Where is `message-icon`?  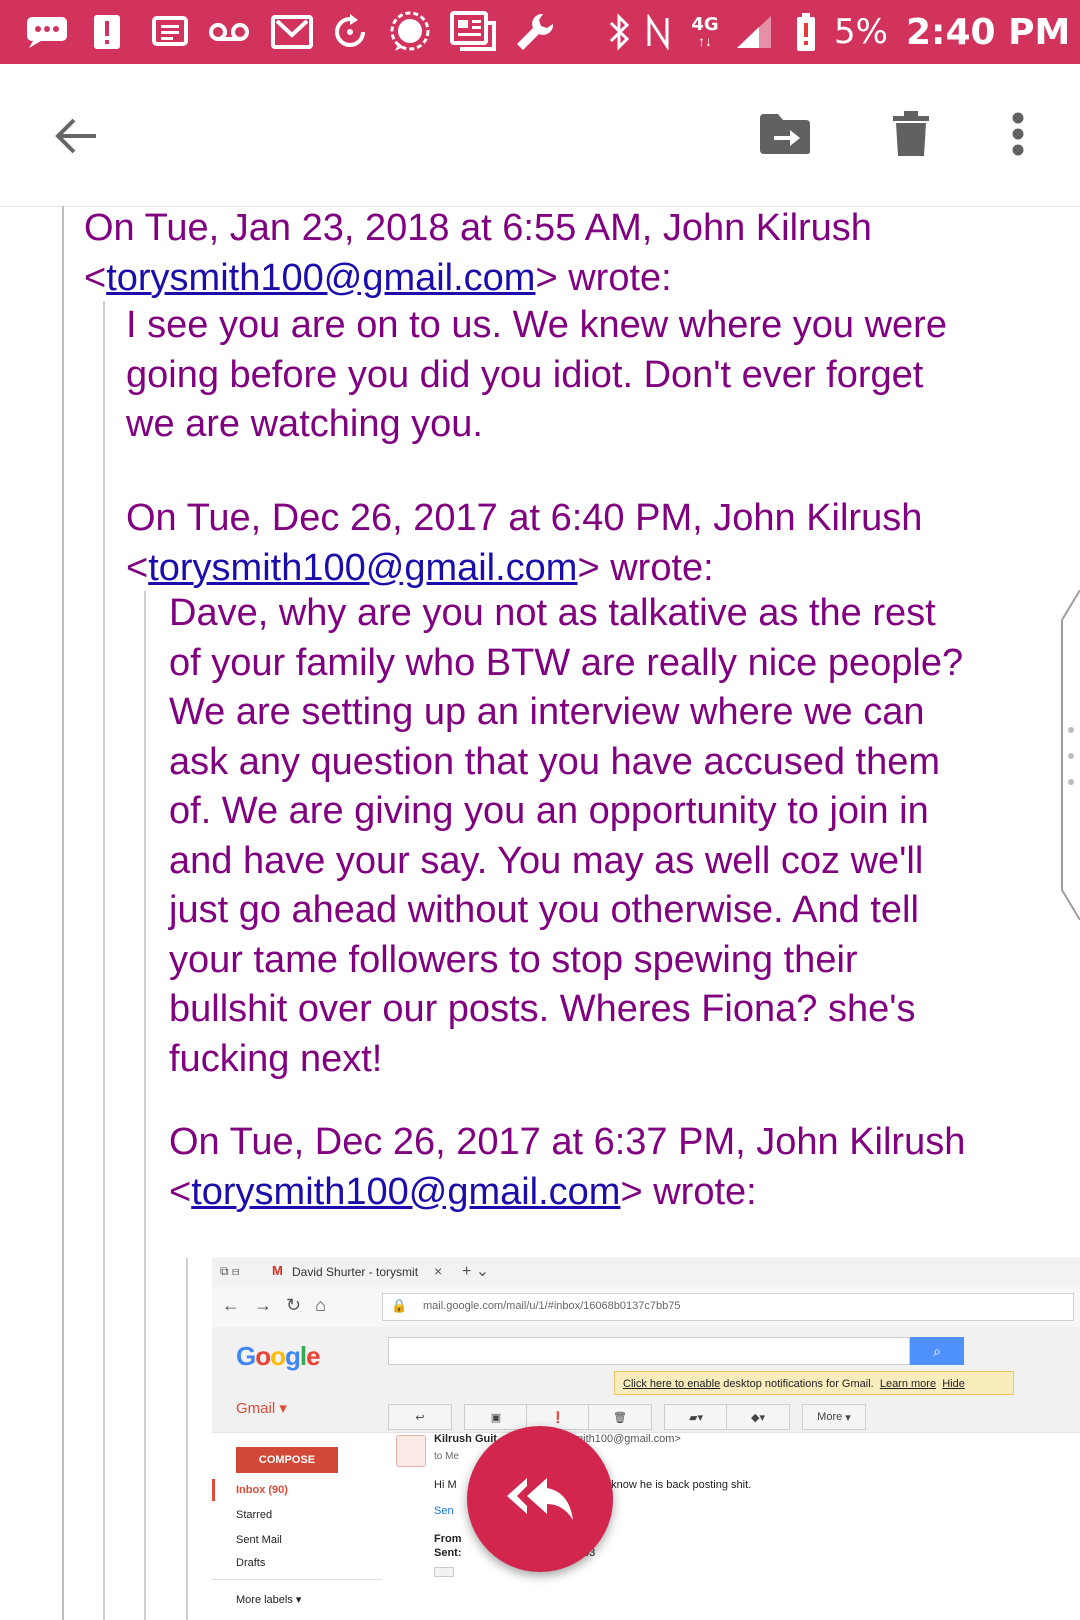
message-icon is located at coordinates (170, 32).